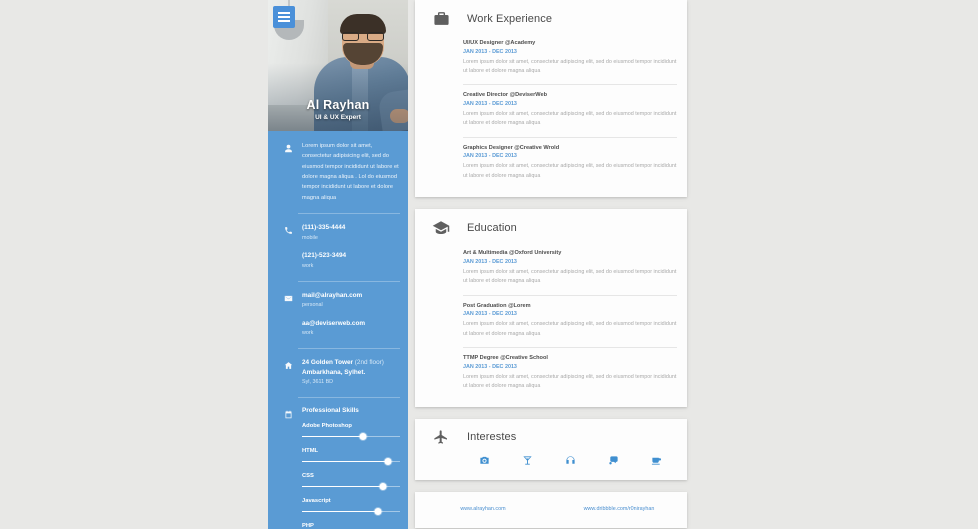 Image resolution: width=978 pixels, height=529 pixels. I want to click on skill-label: PHP, so click(308, 525).